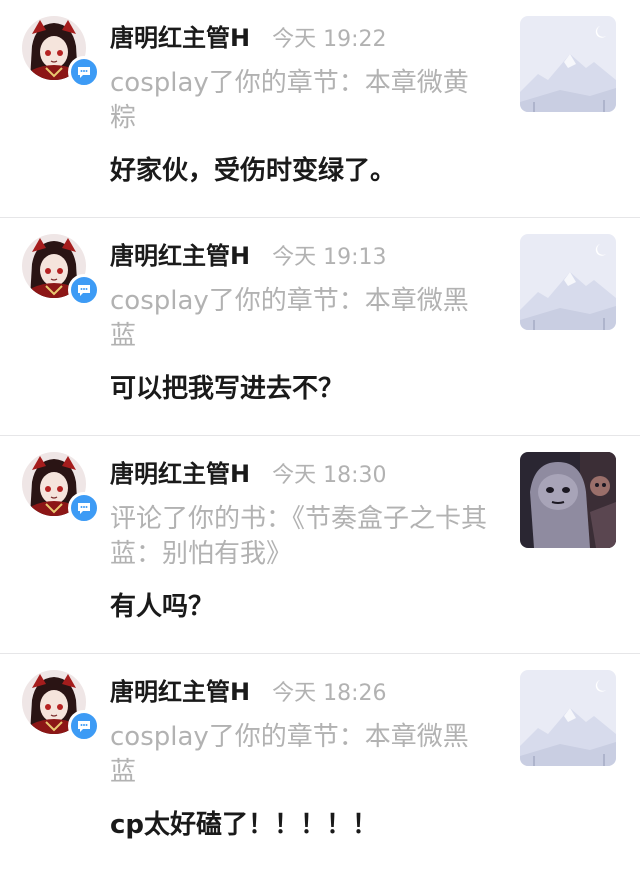 This screenshot has width=640, height=872. What do you see at coordinates (300, 101) in the screenshot?
I see `action-text: cosplay了你的章节：本章微黄粽` at bounding box center [300, 101].